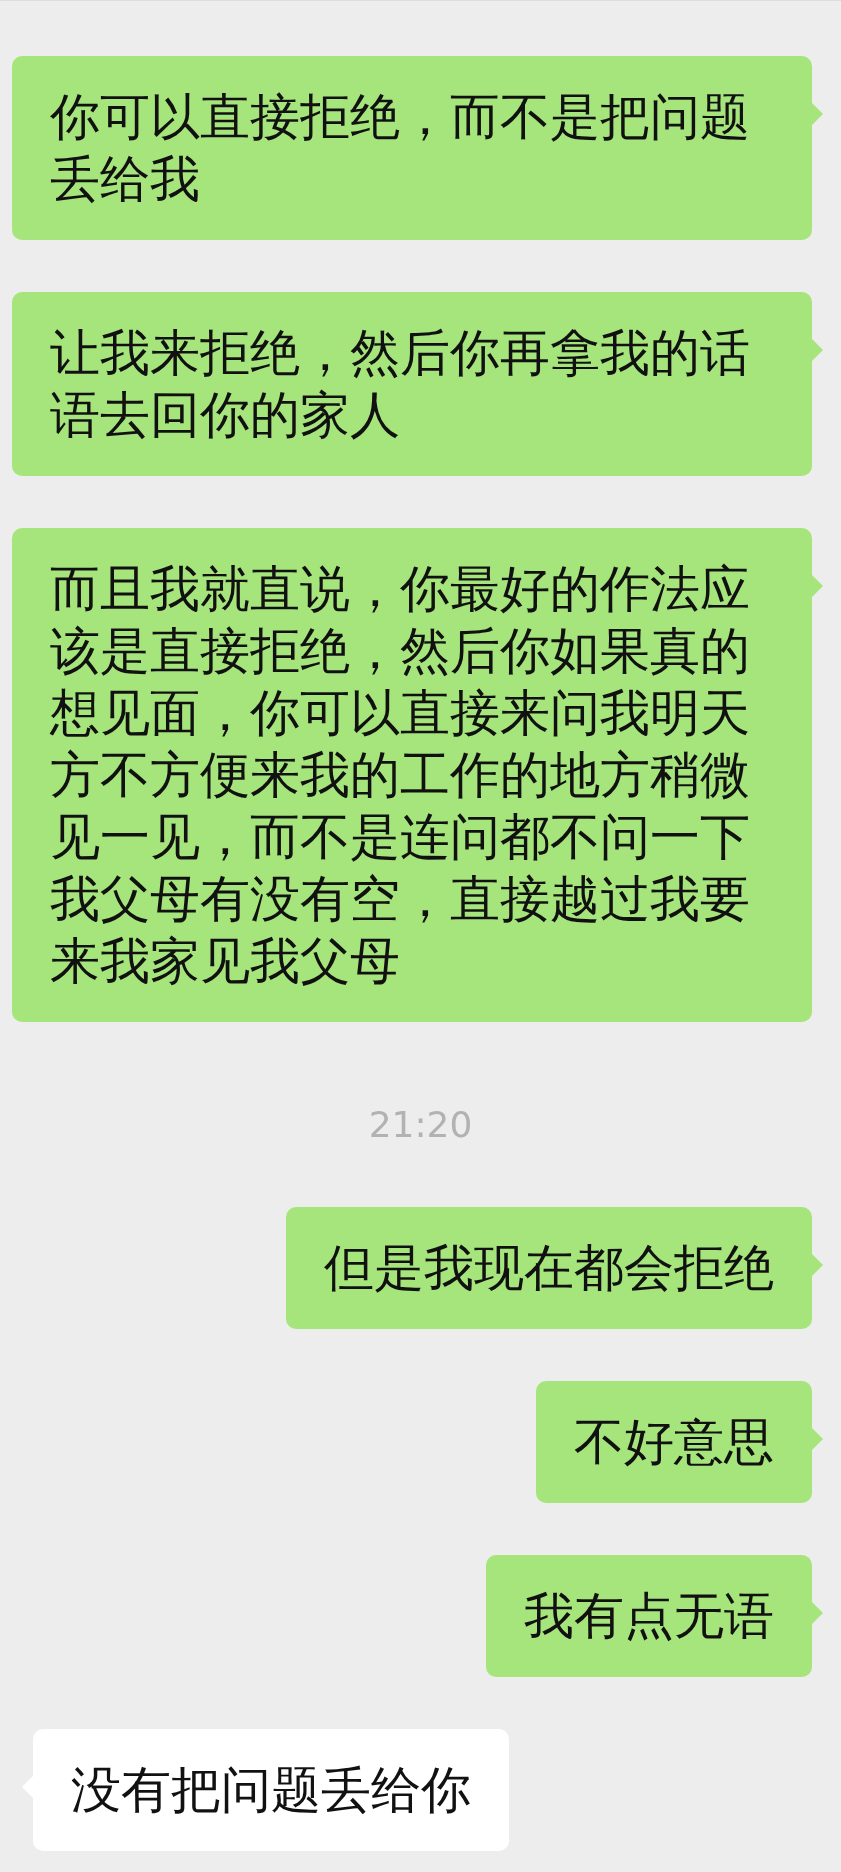 This screenshot has height=1872, width=841. Describe the element at coordinates (649, 1616) in the screenshot. I see `sent-message-bubble: 我有点无语` at that location.